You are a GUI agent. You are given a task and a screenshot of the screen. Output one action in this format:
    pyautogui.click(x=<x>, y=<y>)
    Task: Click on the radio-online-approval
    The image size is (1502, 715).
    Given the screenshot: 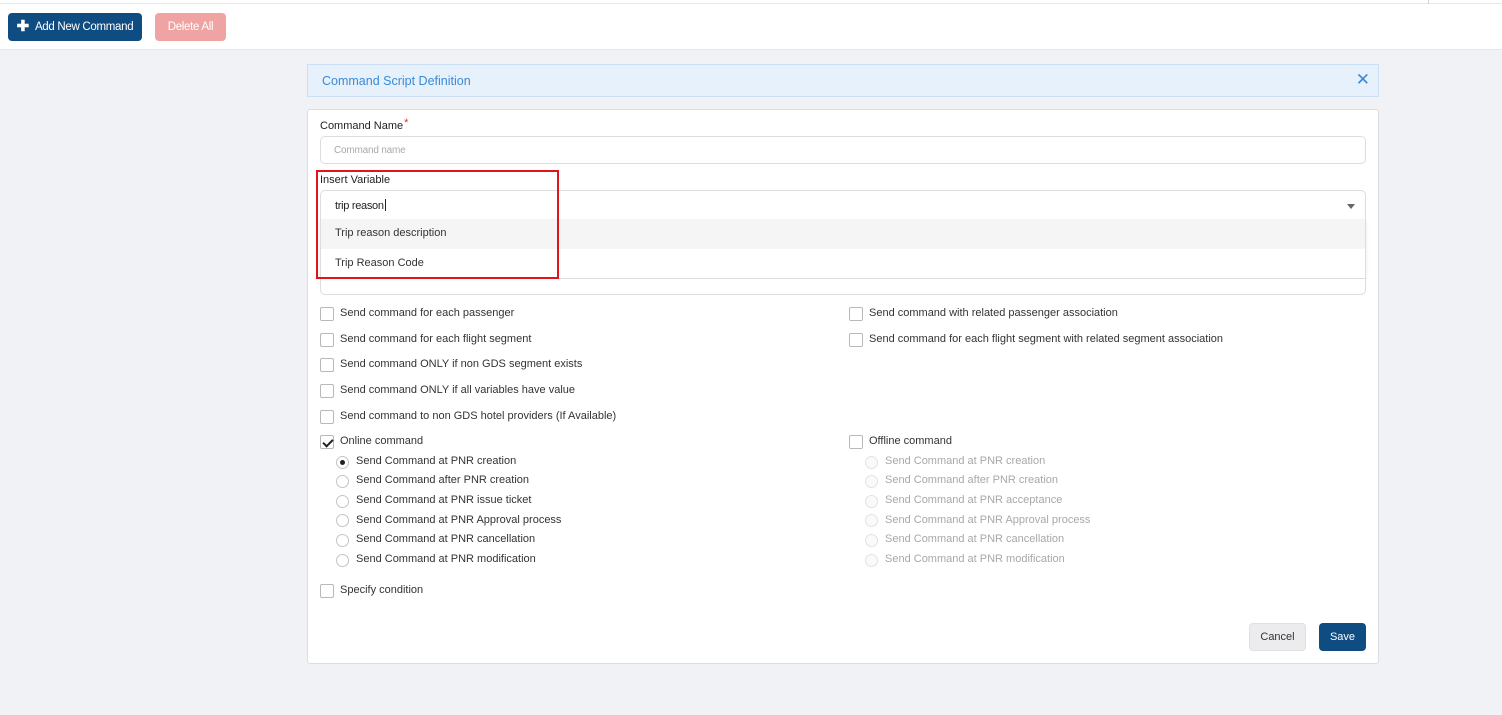 What is the action you would take?
    pyautogui.click(x=342, y=520)
    